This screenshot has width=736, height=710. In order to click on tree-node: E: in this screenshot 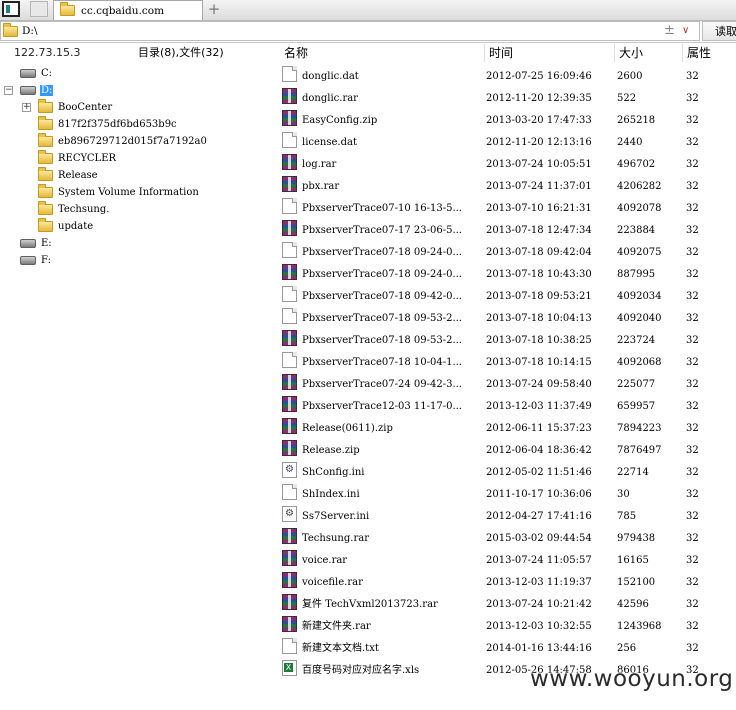, I will do `click(36, 243)`.